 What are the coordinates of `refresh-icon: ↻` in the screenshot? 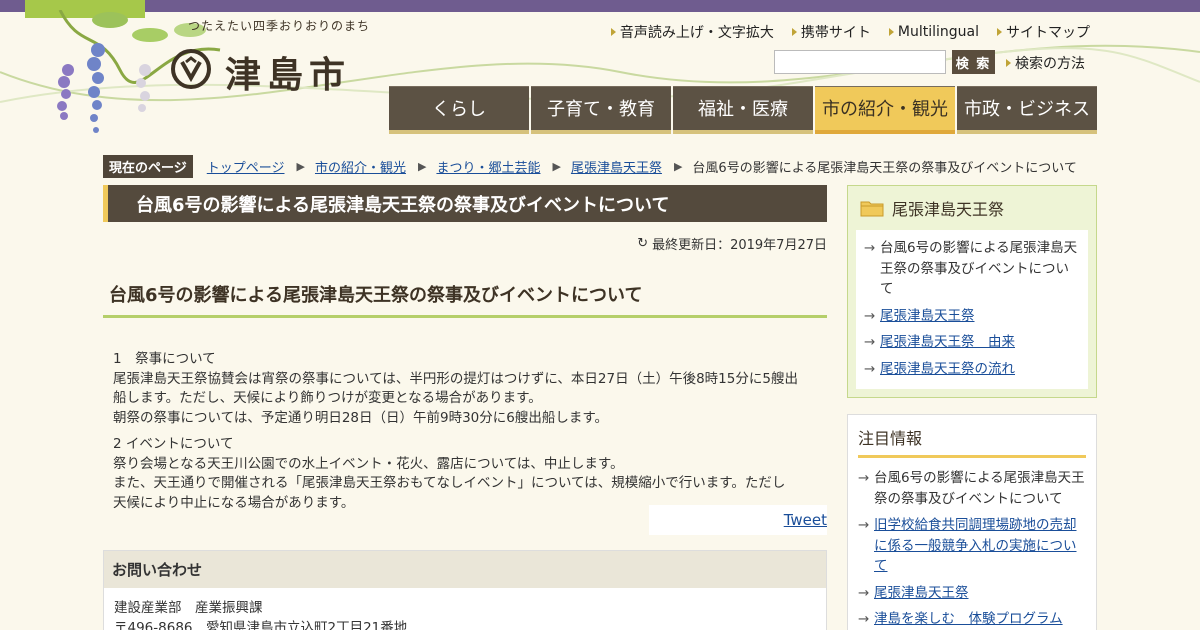 It's located at (643, 243).